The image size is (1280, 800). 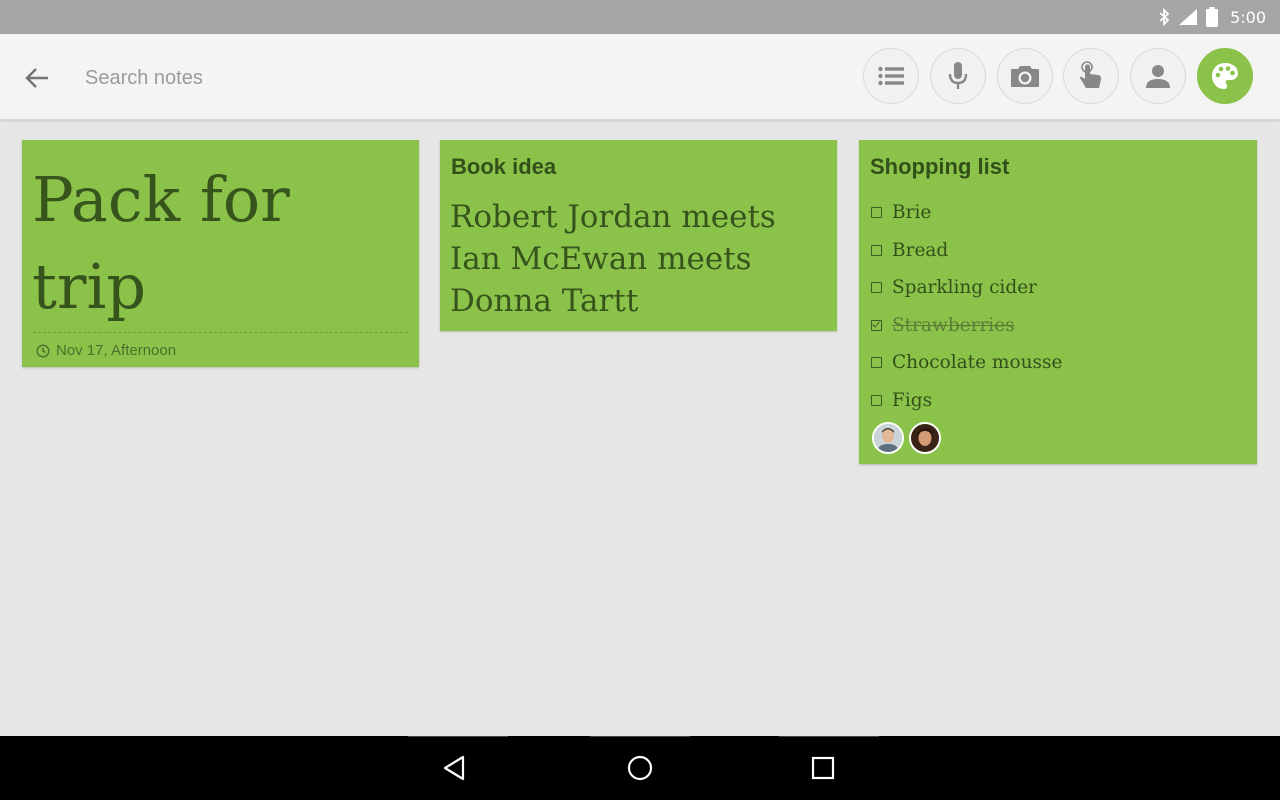 I want to click on checklist-item-text: Bread, so click(x=920, y=250).